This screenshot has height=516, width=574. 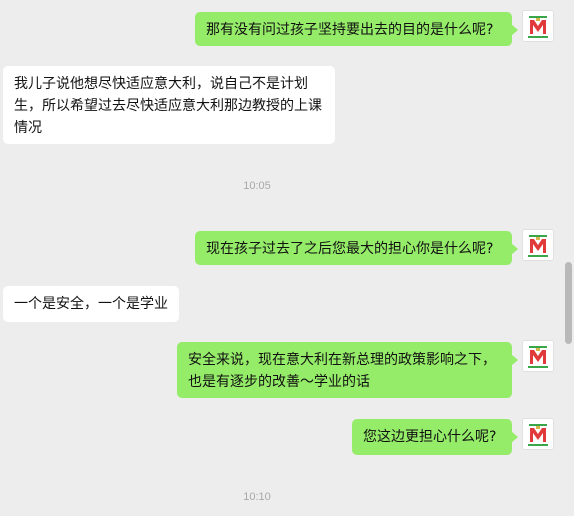 What do you see at coordinates (257, 497) in the screenshot?
I see `timestamp: 10:10` at bounding box center [257, 497].